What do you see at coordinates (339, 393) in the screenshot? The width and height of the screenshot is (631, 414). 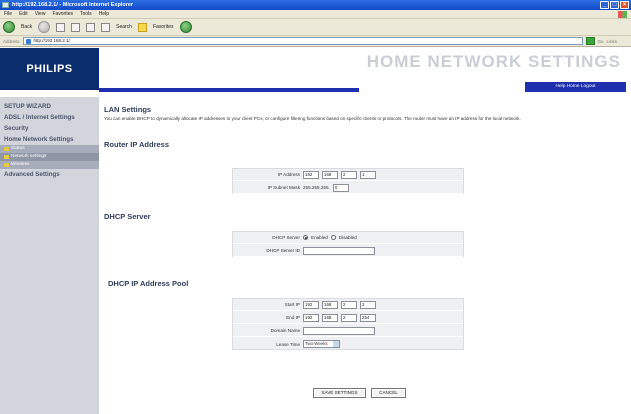 I see `save-settings-button: SAVE SETTINGS` at bounding box center [339, 393].